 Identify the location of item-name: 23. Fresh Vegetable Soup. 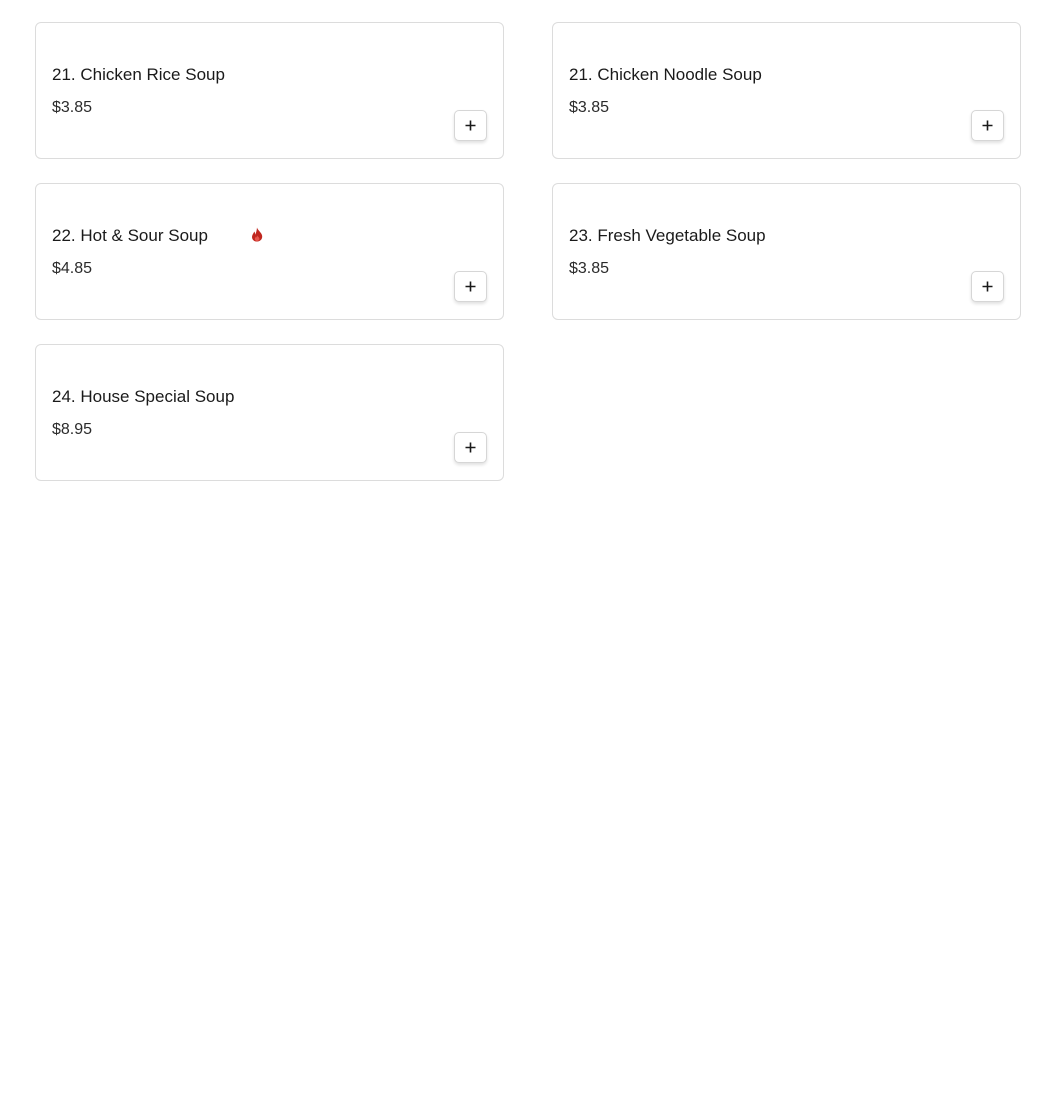
(667, 235).